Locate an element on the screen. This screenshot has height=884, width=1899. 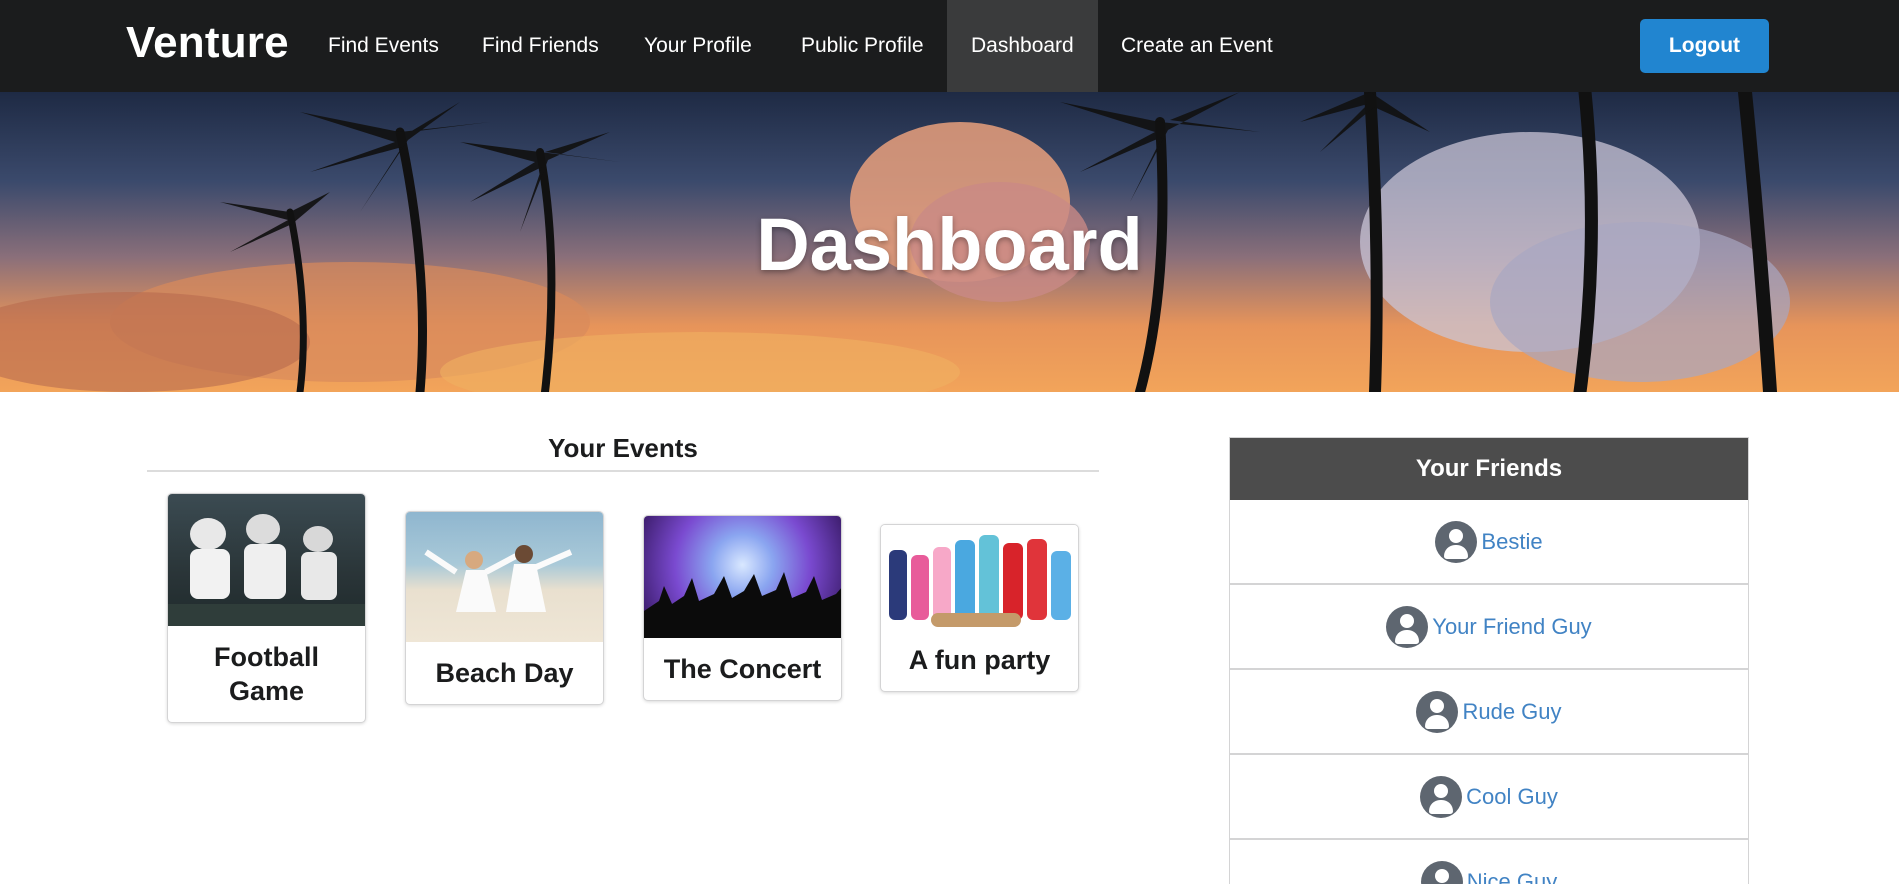
friend-link: Cool Guy is located at coordinates (1512, 797).